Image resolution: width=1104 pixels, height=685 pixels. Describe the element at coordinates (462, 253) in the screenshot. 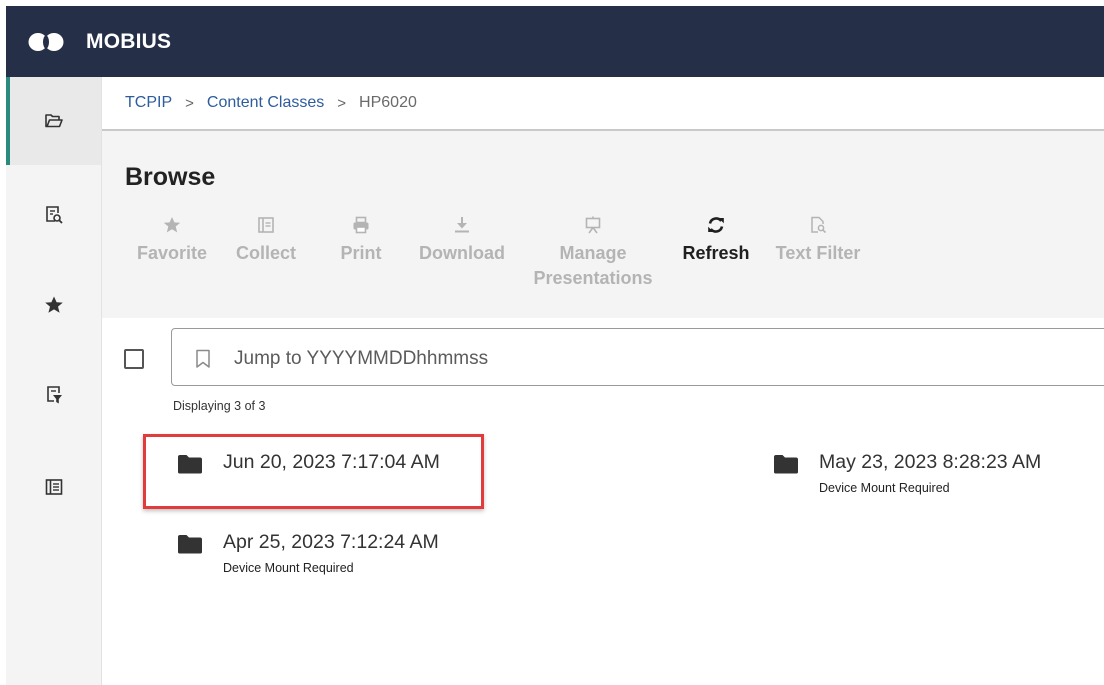

I see `download-label: Download` at that location.